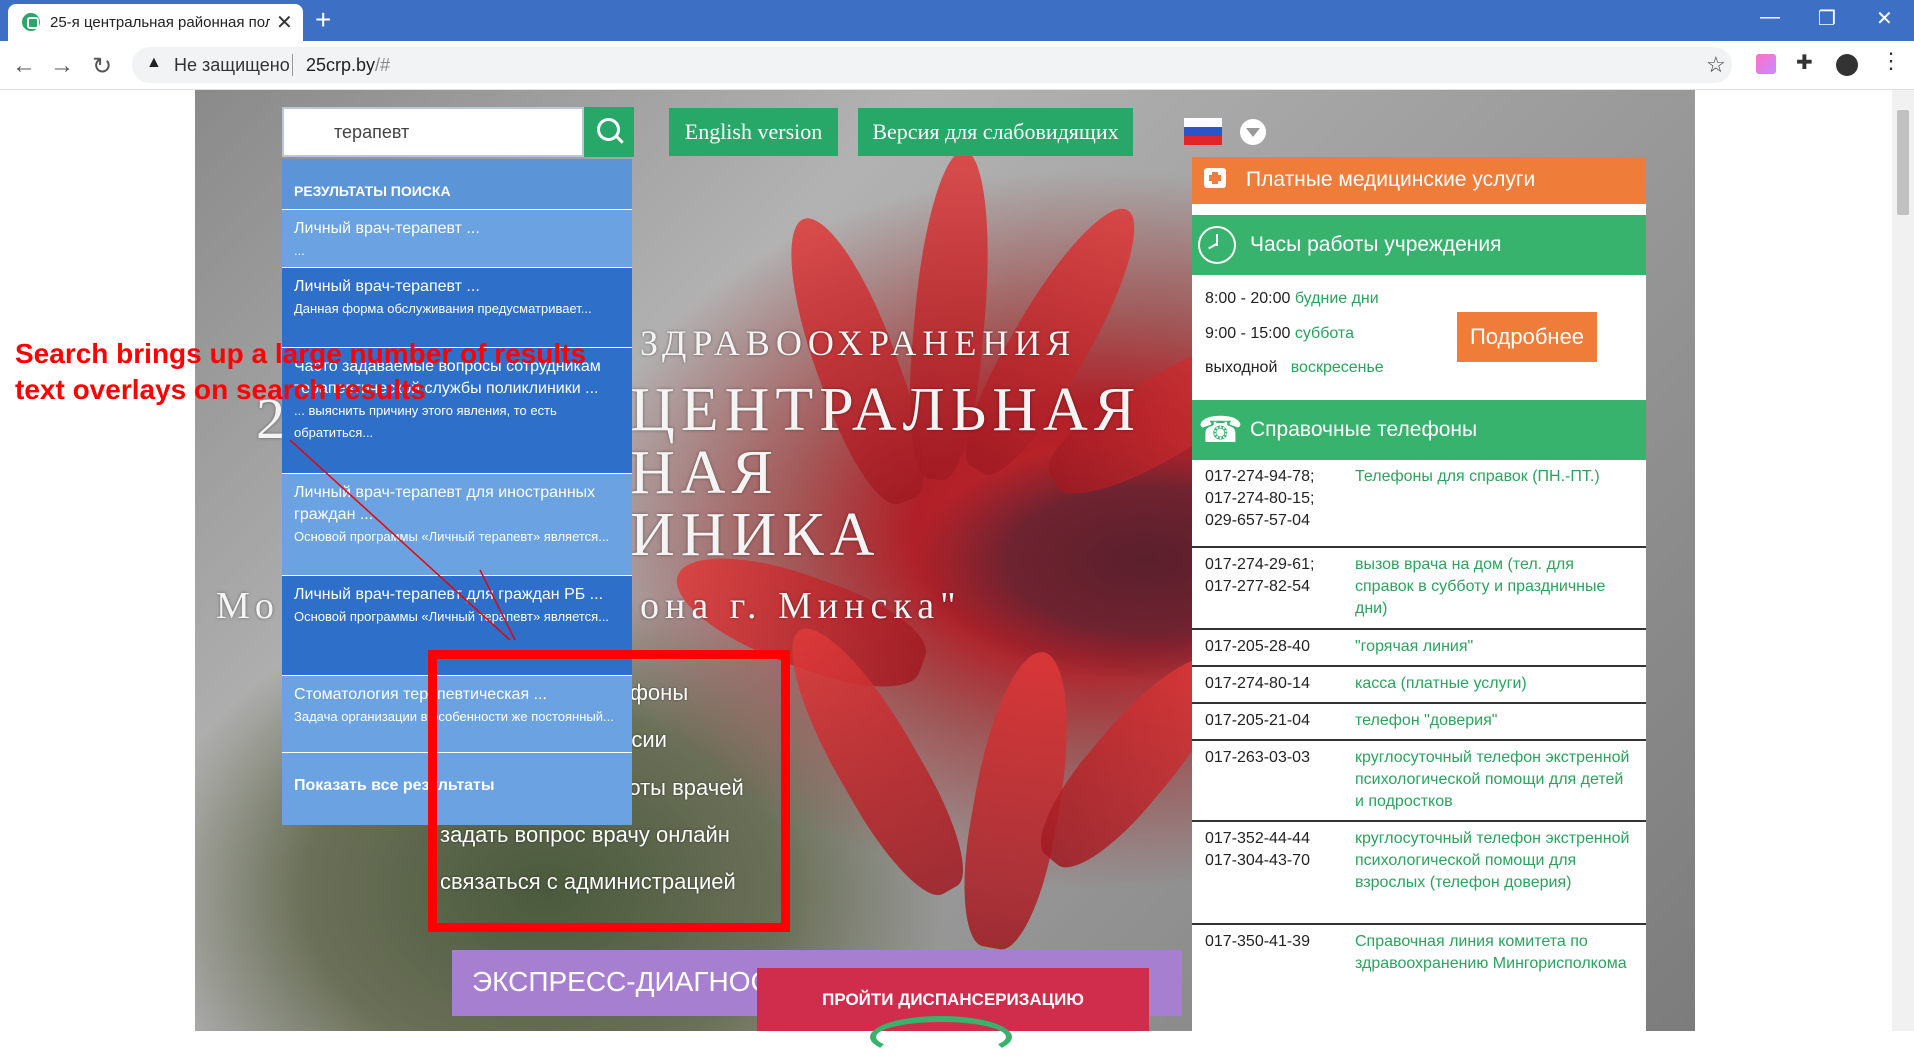 The width and height of the screenshot is (1914, 1058). Describe the element at coordinates (1248, 298) in the screenshot. I see `hours-time: 8:00 - 20:00` at that location.